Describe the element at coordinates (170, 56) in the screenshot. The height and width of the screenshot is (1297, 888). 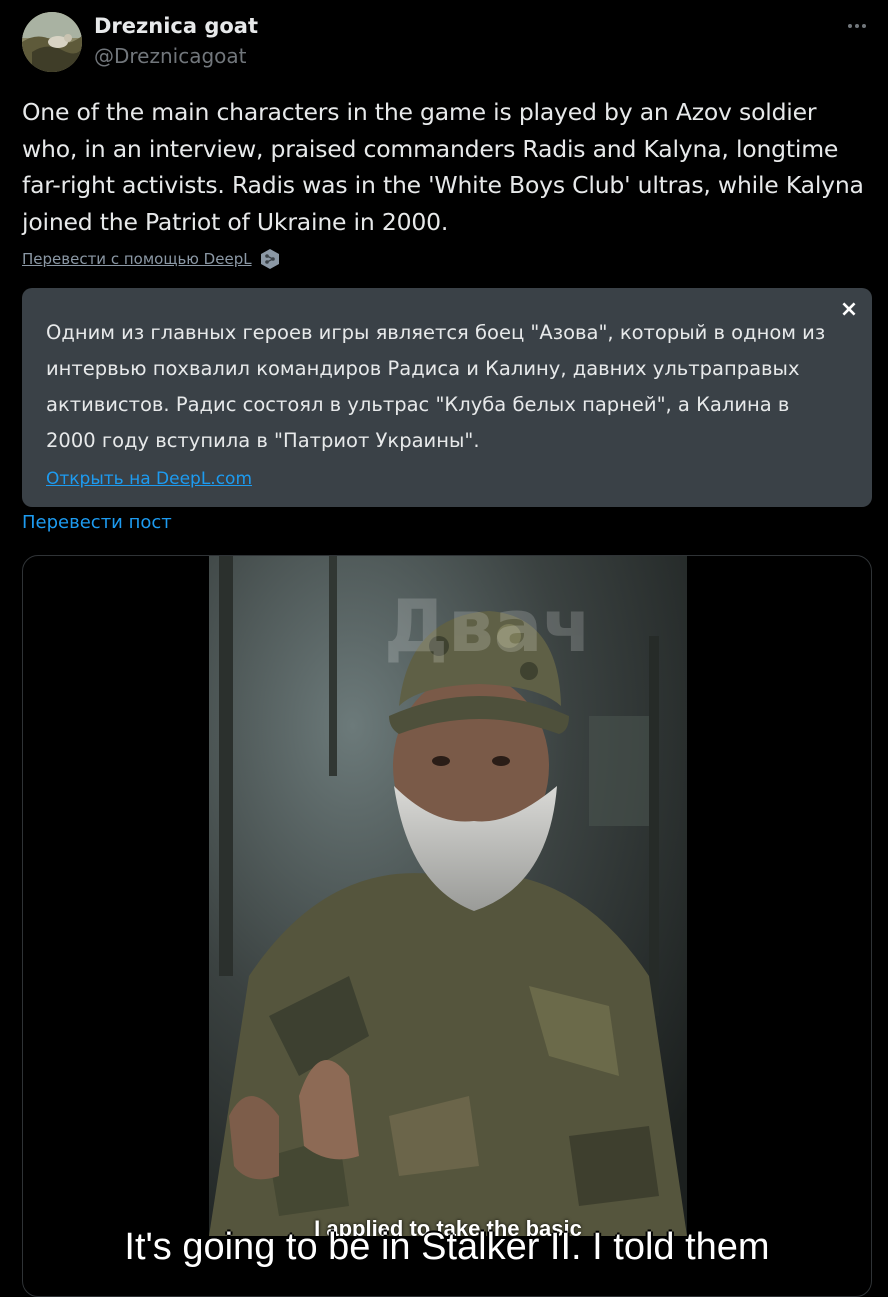
I see `user-handle: @Dreznicagoat` at that location.